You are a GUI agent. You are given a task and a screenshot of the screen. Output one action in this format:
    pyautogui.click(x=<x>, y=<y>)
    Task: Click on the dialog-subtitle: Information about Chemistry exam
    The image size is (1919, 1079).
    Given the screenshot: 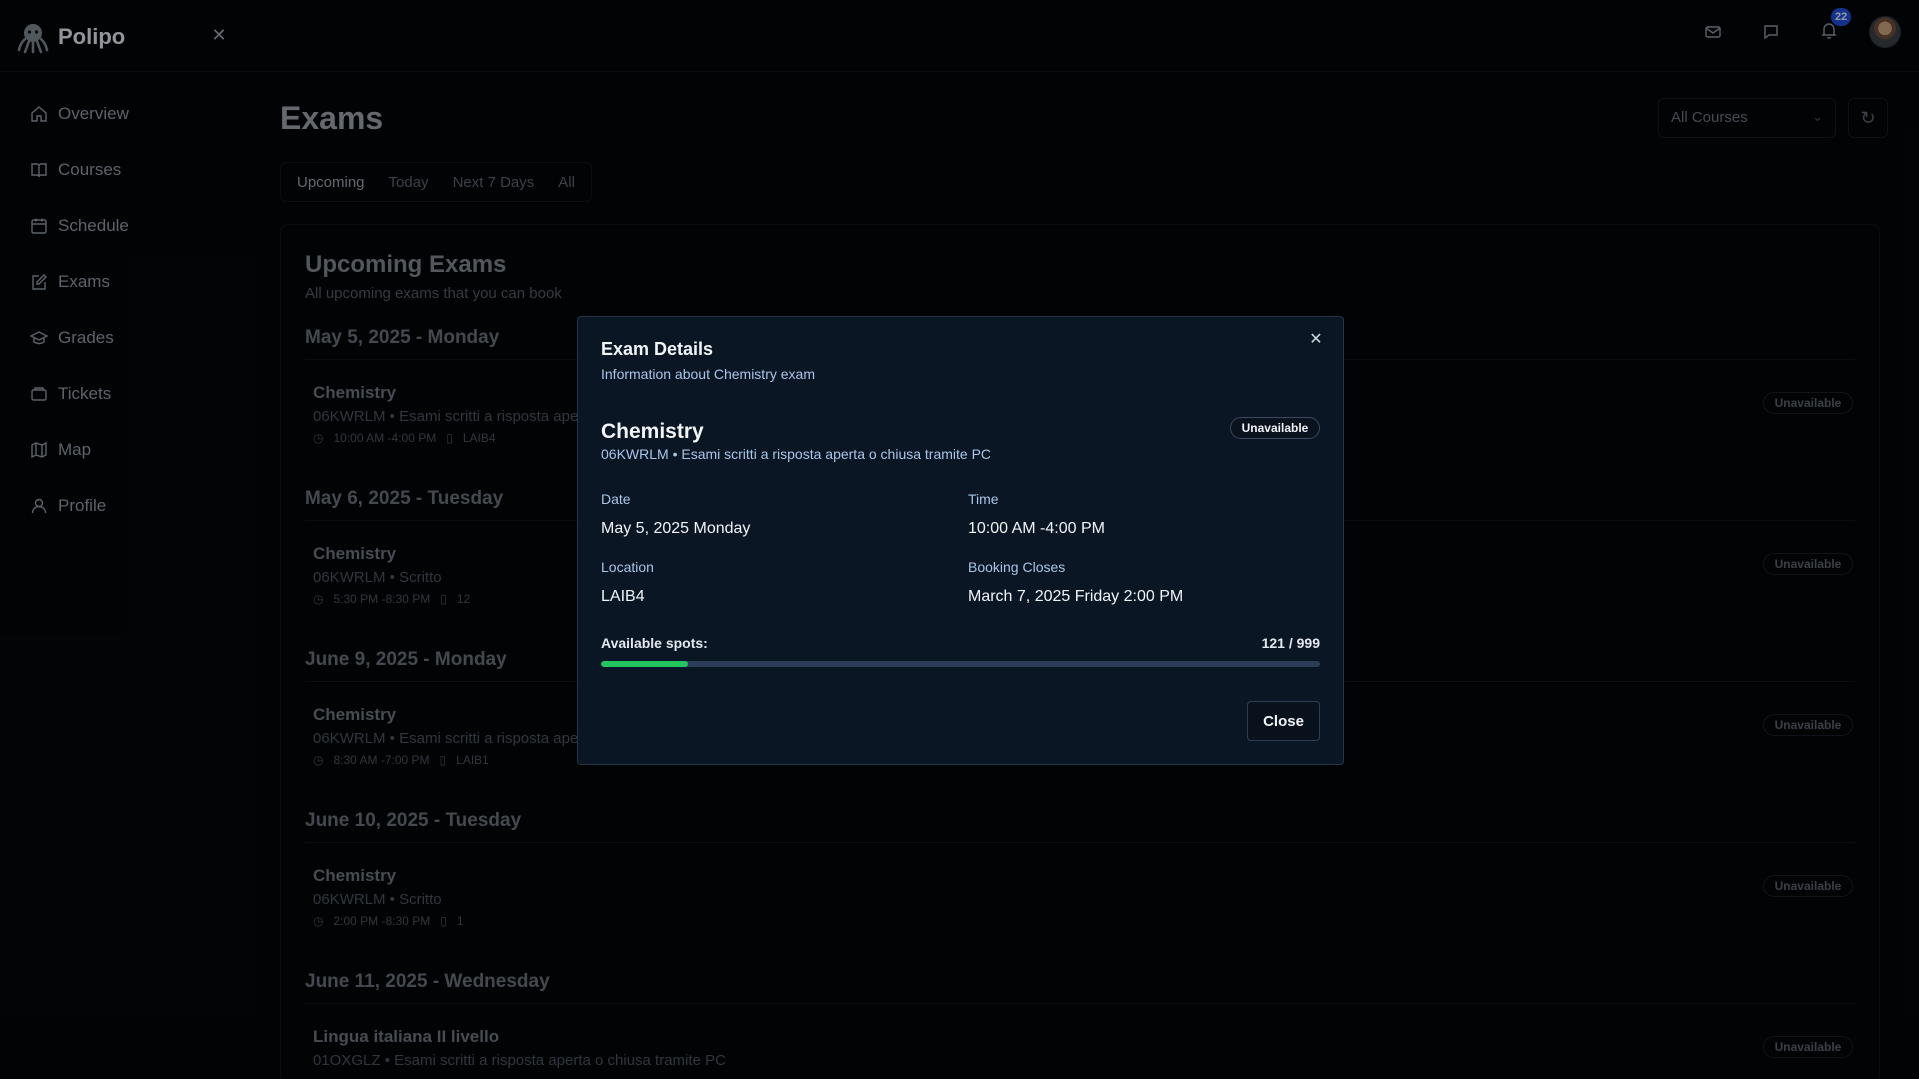 What is the action you would take?
    pyautogui.click(x=708, y=374)
    